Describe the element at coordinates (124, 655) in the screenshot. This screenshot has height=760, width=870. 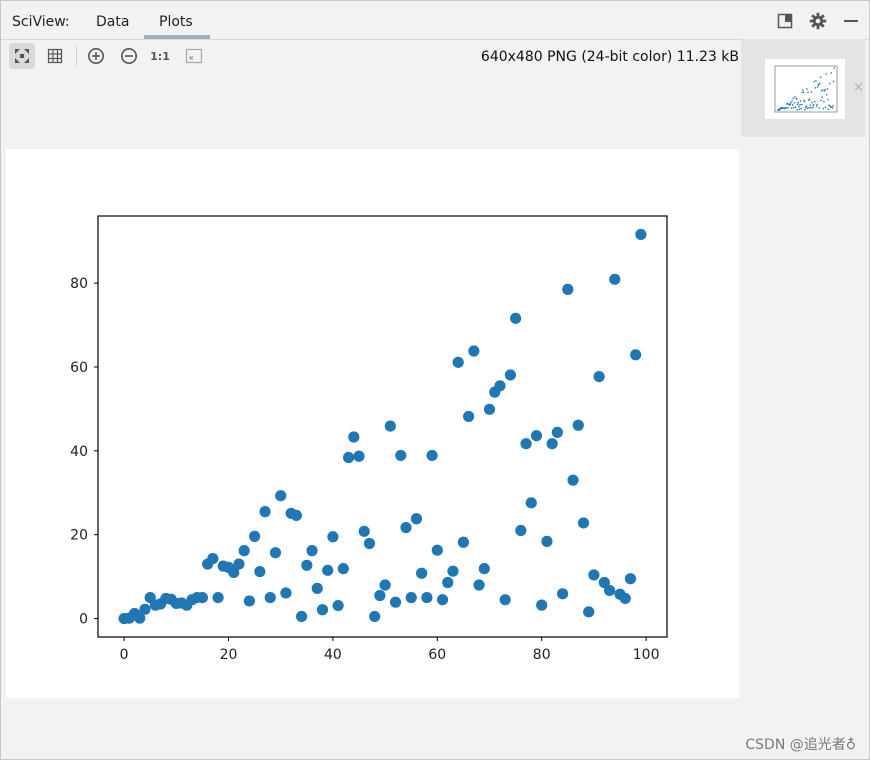
I see `x-tick-label: 0` at that location.